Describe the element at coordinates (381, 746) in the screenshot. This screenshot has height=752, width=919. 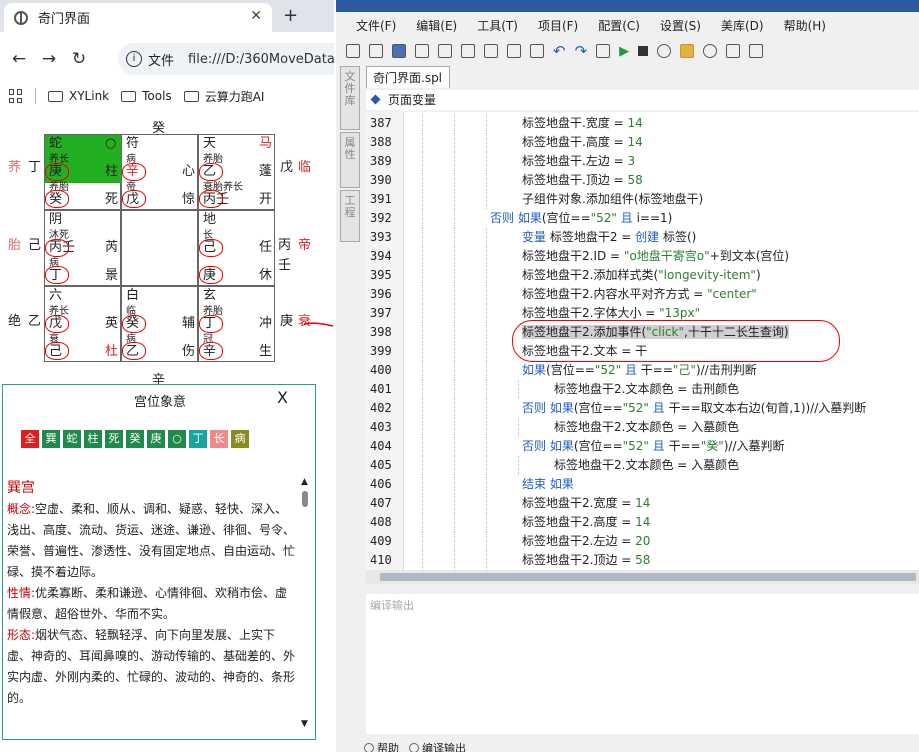
I see `tab-help: 帮助` at that location.